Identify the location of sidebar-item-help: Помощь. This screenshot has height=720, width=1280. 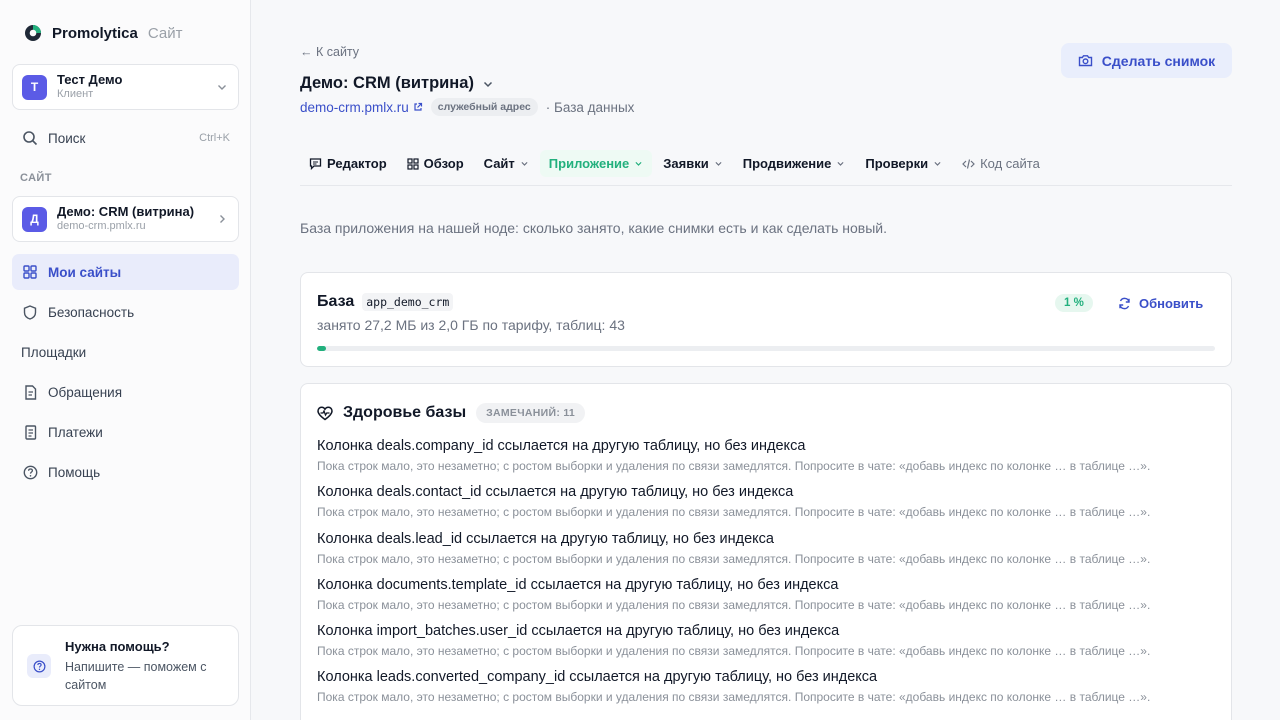
(125, 472).